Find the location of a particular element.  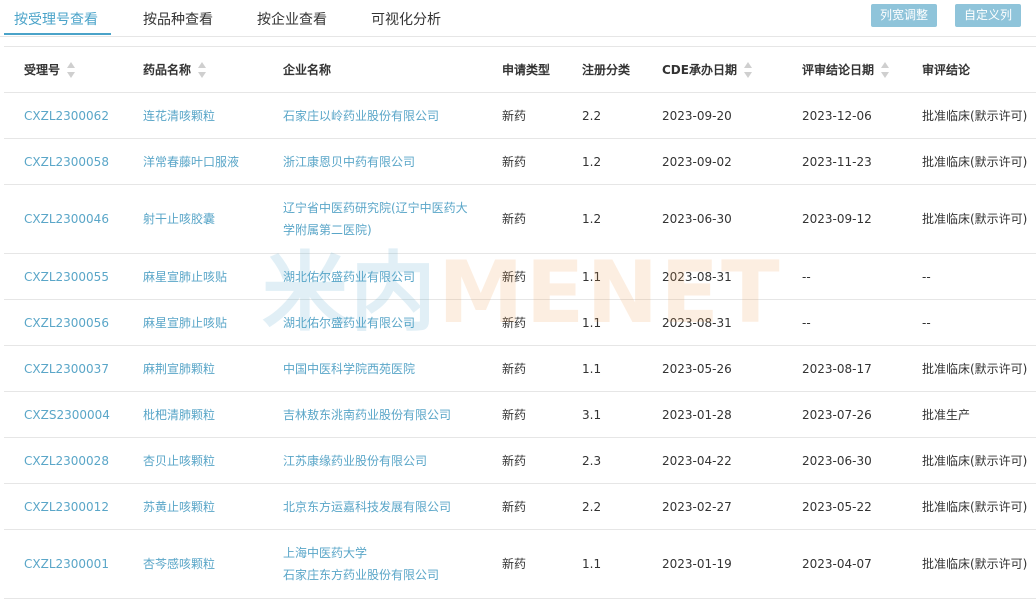

review-result-cell: 批准临床(默示许可) is located at coordinates (974, 368).